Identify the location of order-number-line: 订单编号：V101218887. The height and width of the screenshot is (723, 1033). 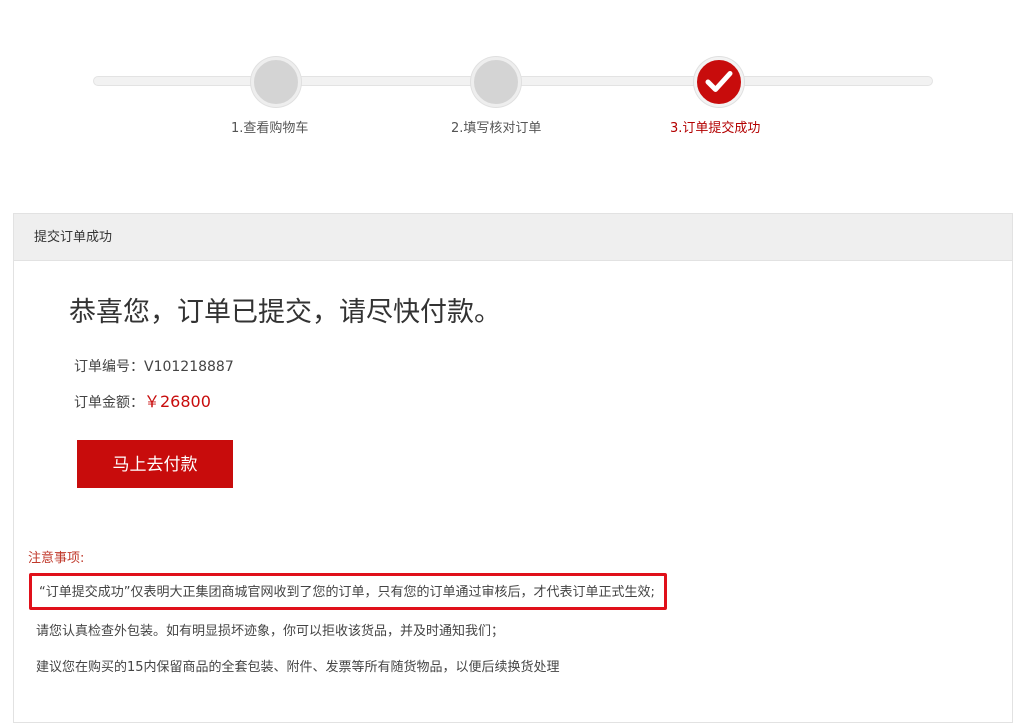
(154, 366).